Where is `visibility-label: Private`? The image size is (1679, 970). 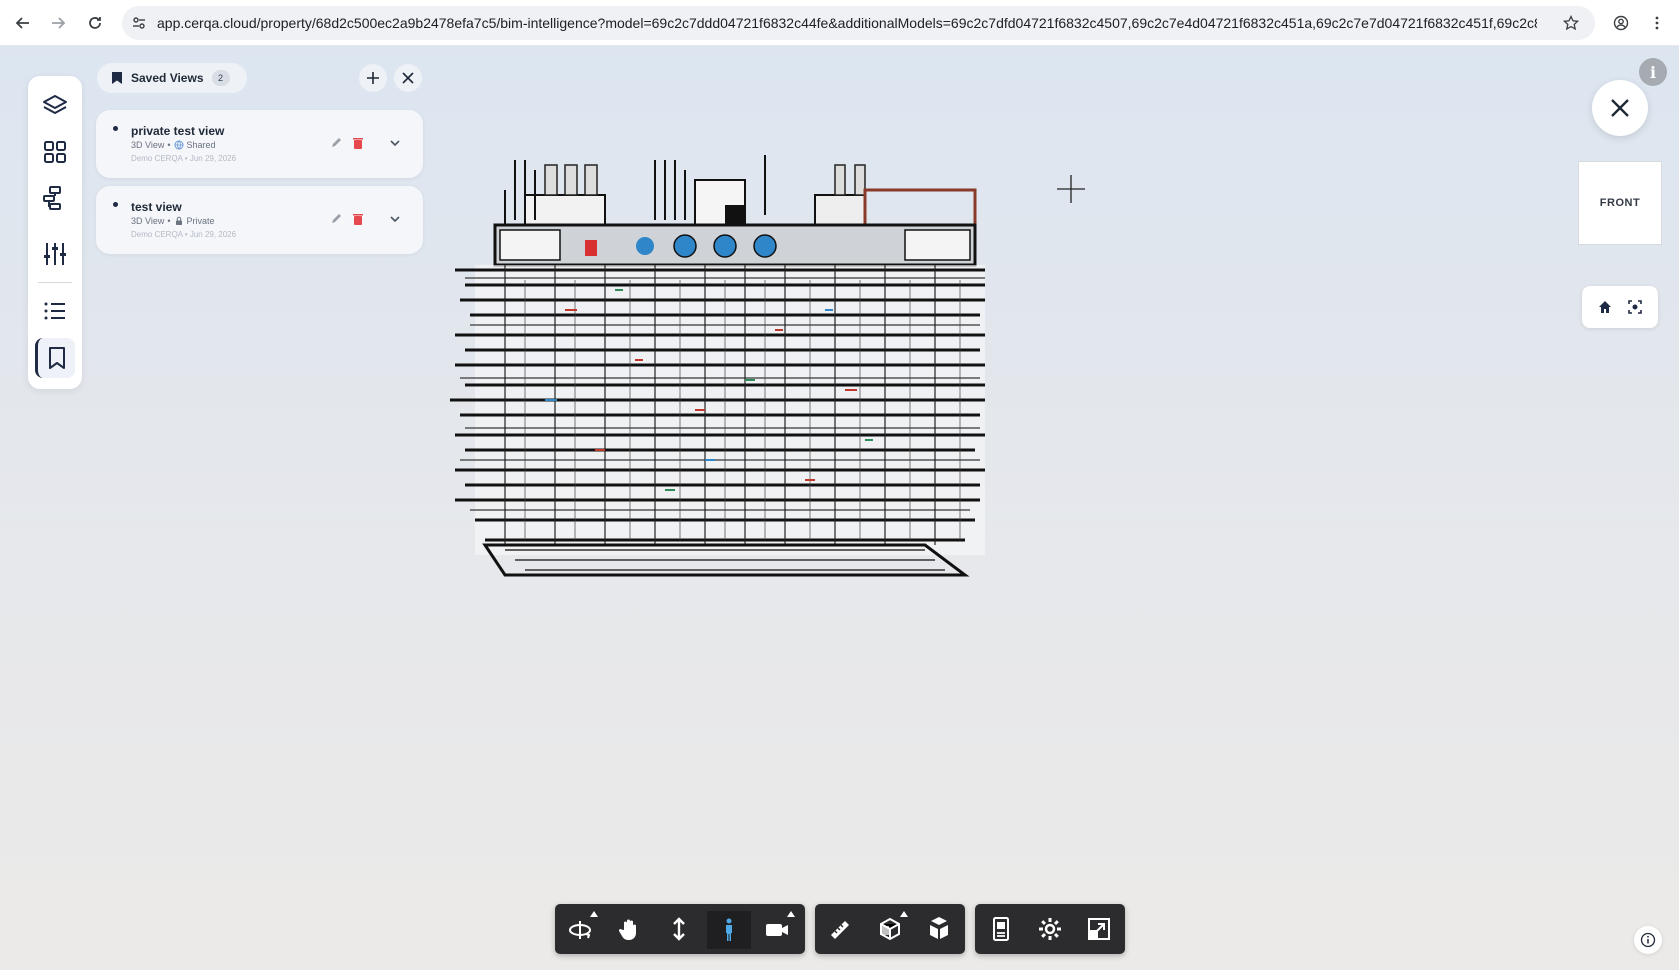 visibility-label: Private is located at coordinates (200, 221).